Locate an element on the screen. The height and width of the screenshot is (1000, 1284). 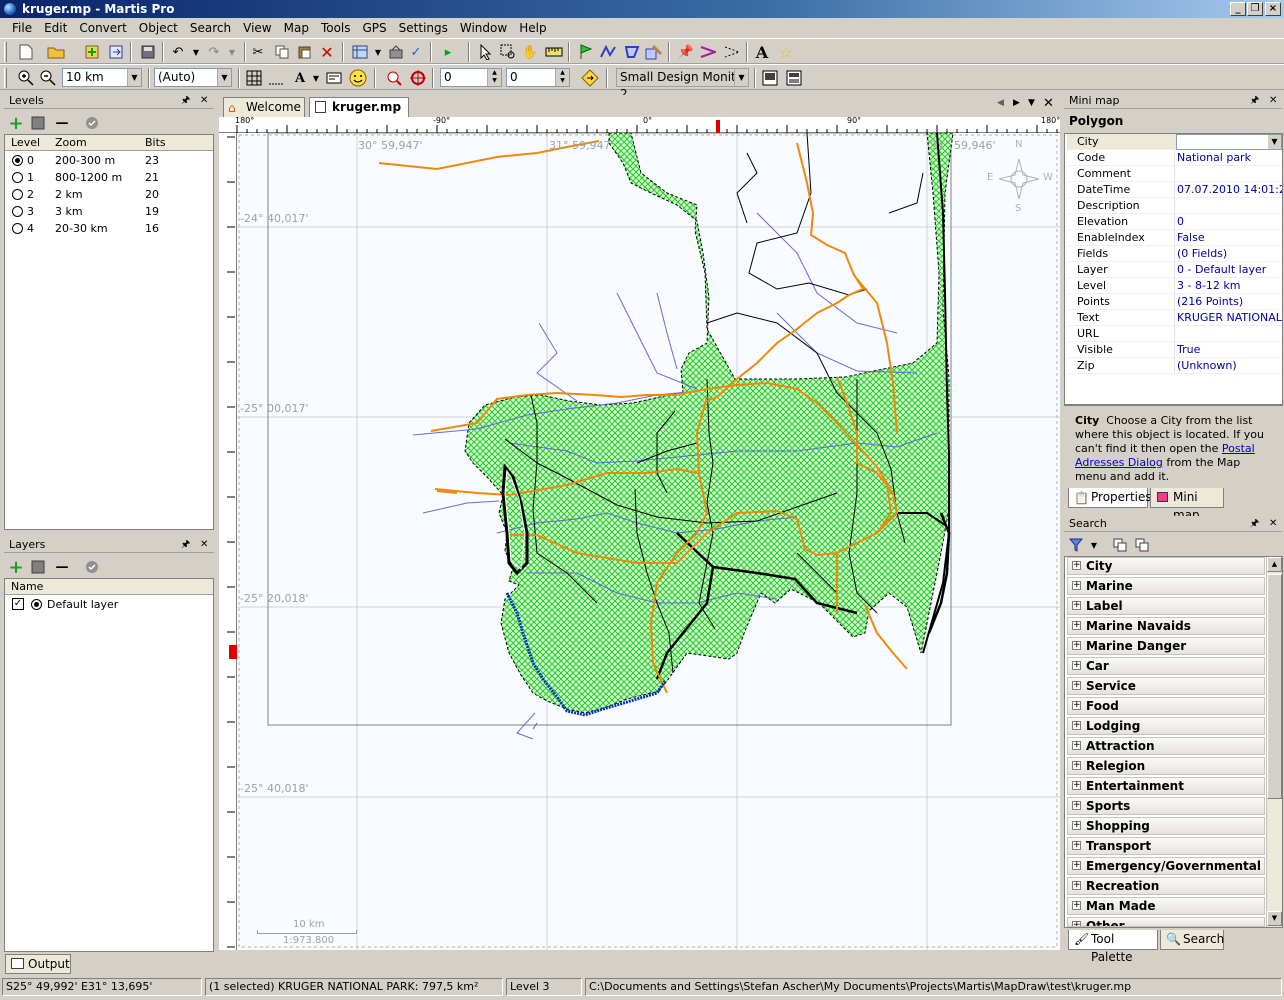
zoom-rectangle-icon is located at coordinates (508, 52).